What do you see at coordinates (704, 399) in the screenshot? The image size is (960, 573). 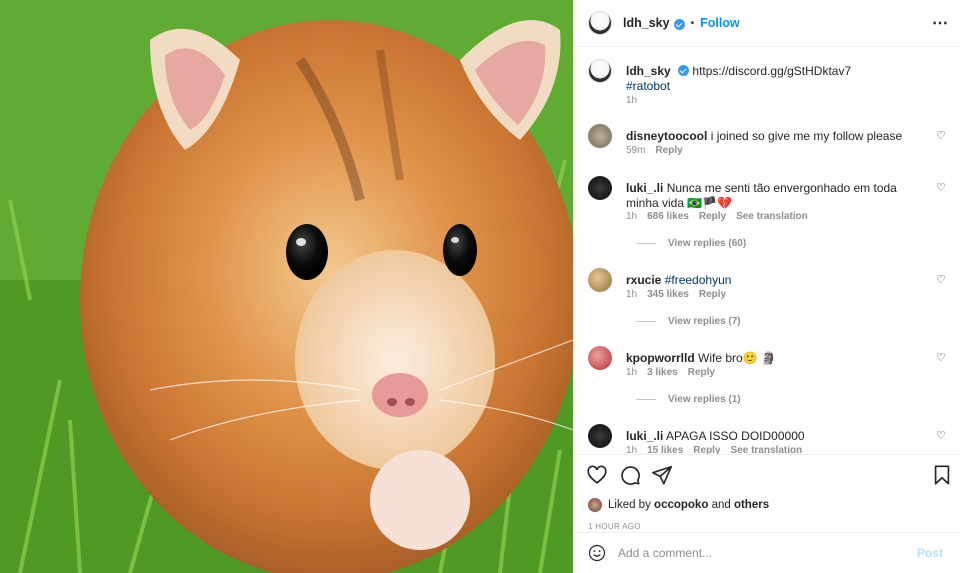 I see `view-replies-label: View replies (1)` at bounding box center [704, 399].